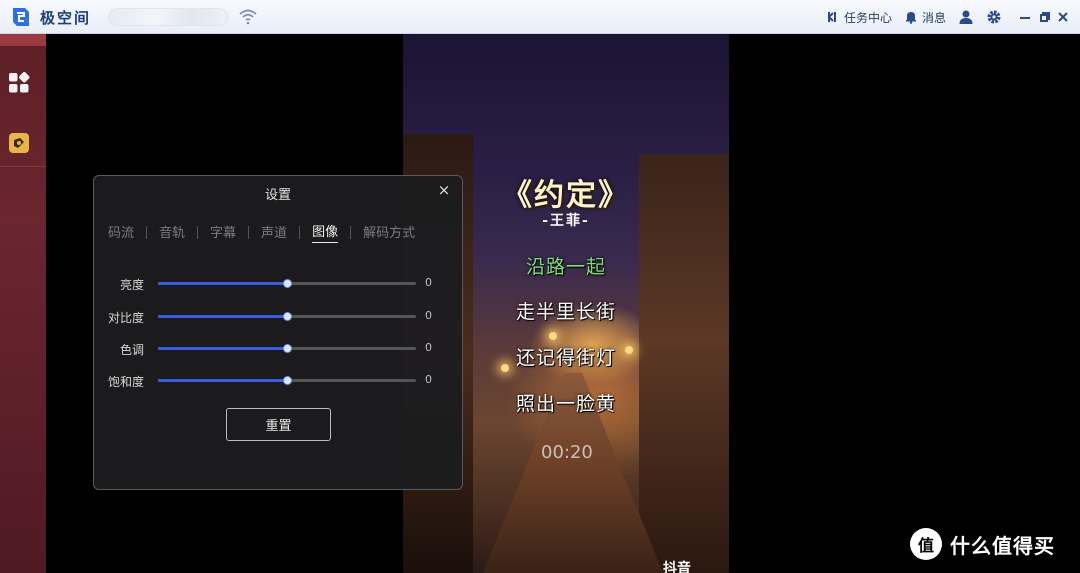 The image size is (1080, 573). What do you see at coordinates (910, 18) in the screenshot?
I see `bell-icon` at bounding box center [910, 18].